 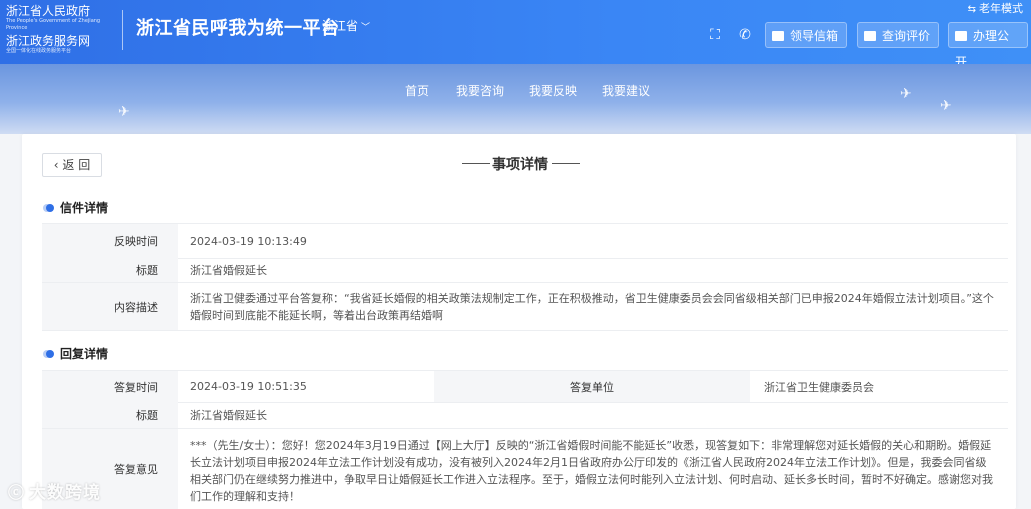 What do you see at coordinates (1001, 8) in the screenshot?
I see `elder-mode-label: 老年模式` at bounding box center [1001, 8].